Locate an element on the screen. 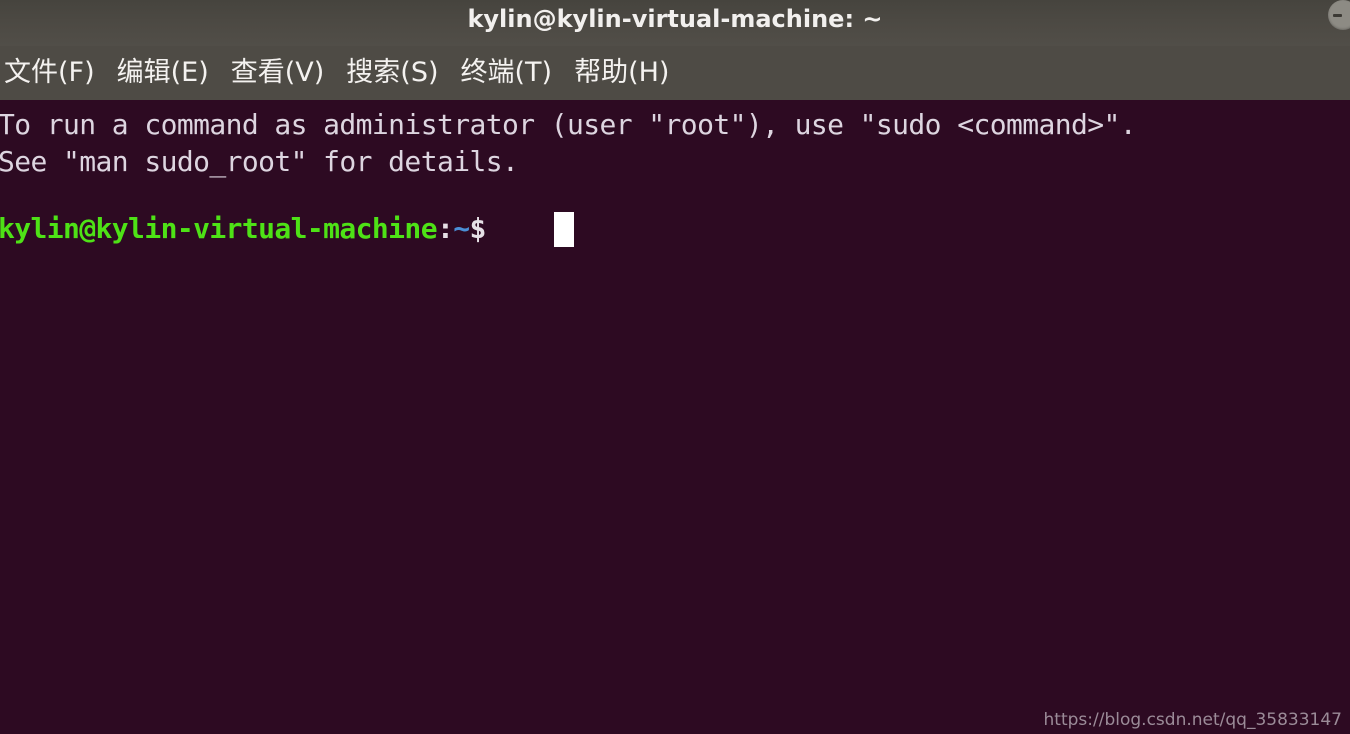 This screenshot has height=734, width=1350. title-bar: kylin@kylin-virtual-machine: ~ is located at coordinates (675, 23).